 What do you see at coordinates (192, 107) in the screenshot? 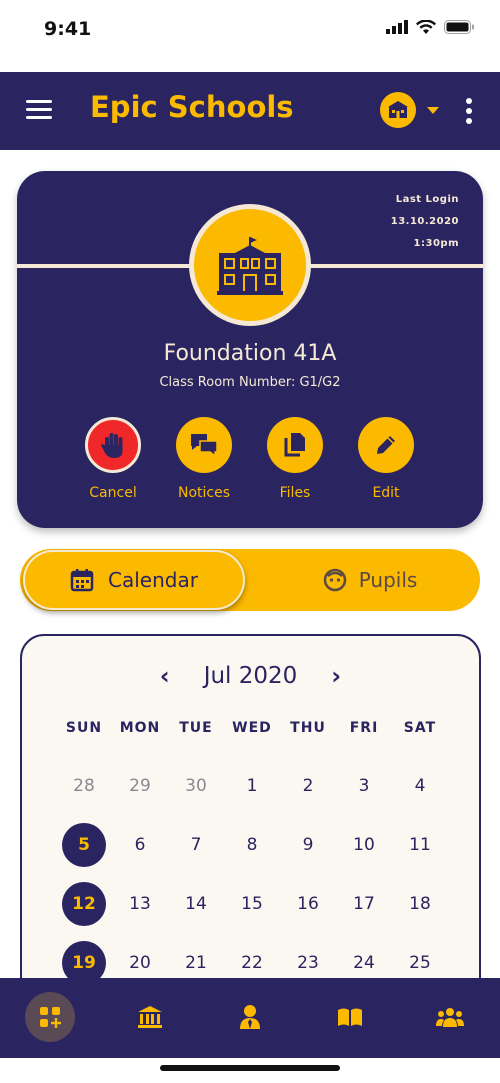
I see `app-title: Epic Schools` at bounding box center [192, 107].